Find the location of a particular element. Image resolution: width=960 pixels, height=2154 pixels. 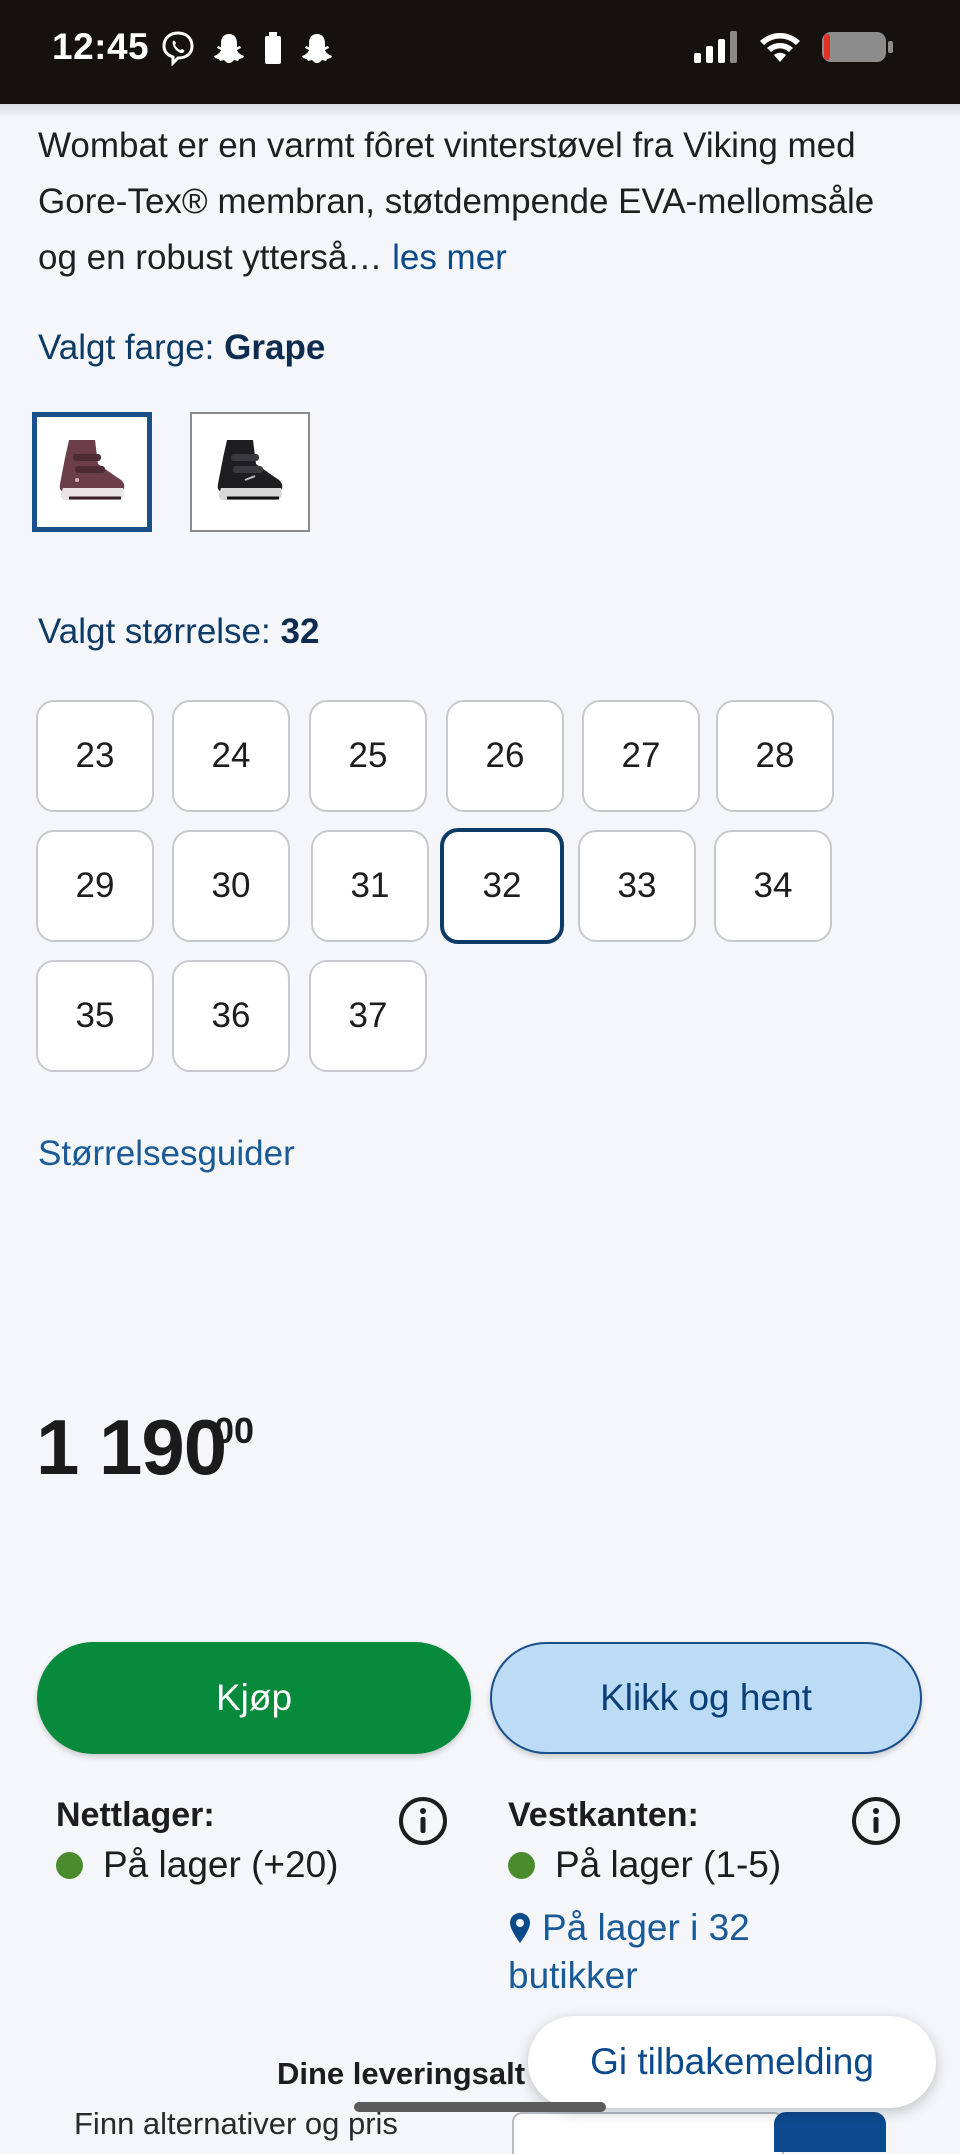

size-option: 24 is located at coordinates (231, 756).